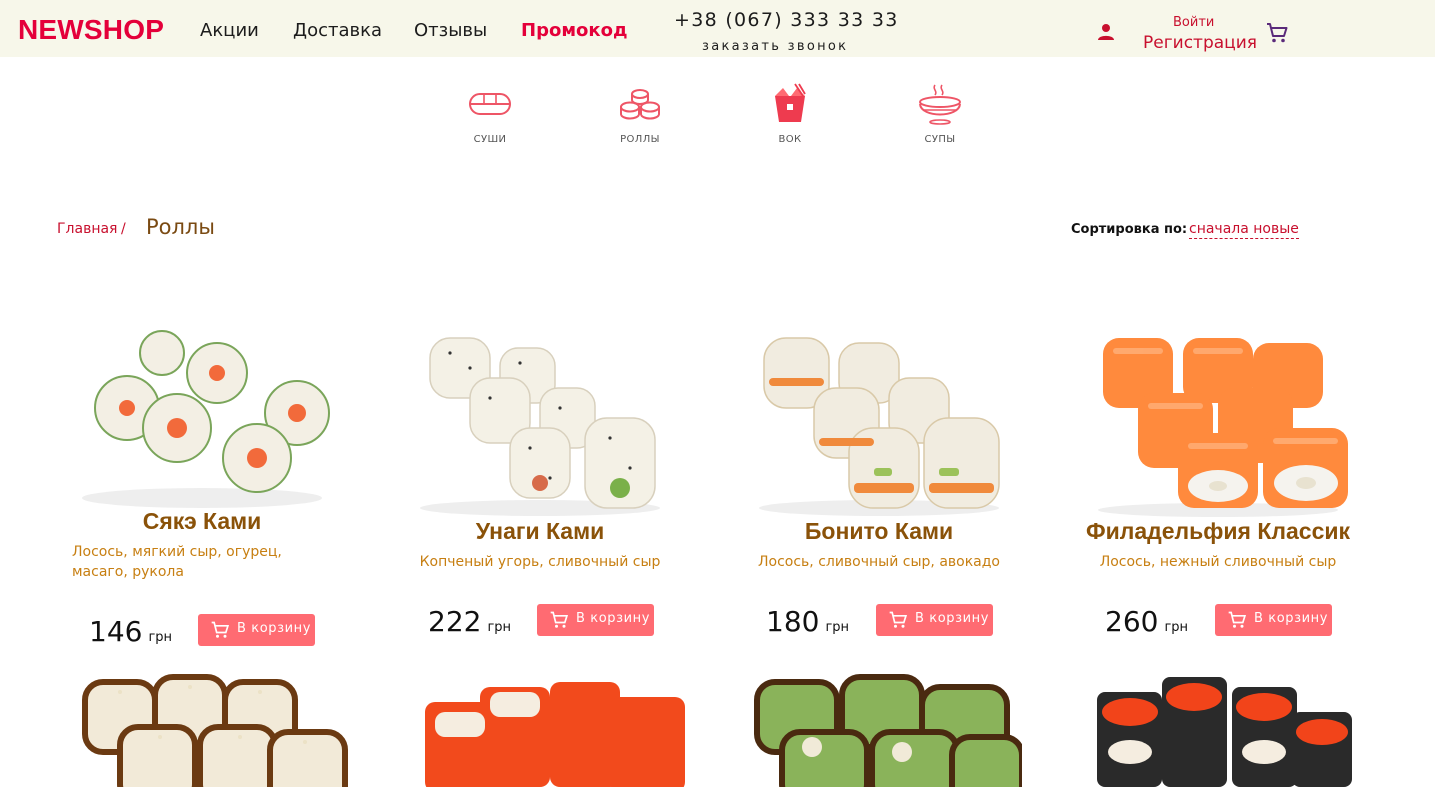  What do you see at coordinates (640, 104) in the screenshot?
I see `rolls-icon` at bounding box center [640, 104].